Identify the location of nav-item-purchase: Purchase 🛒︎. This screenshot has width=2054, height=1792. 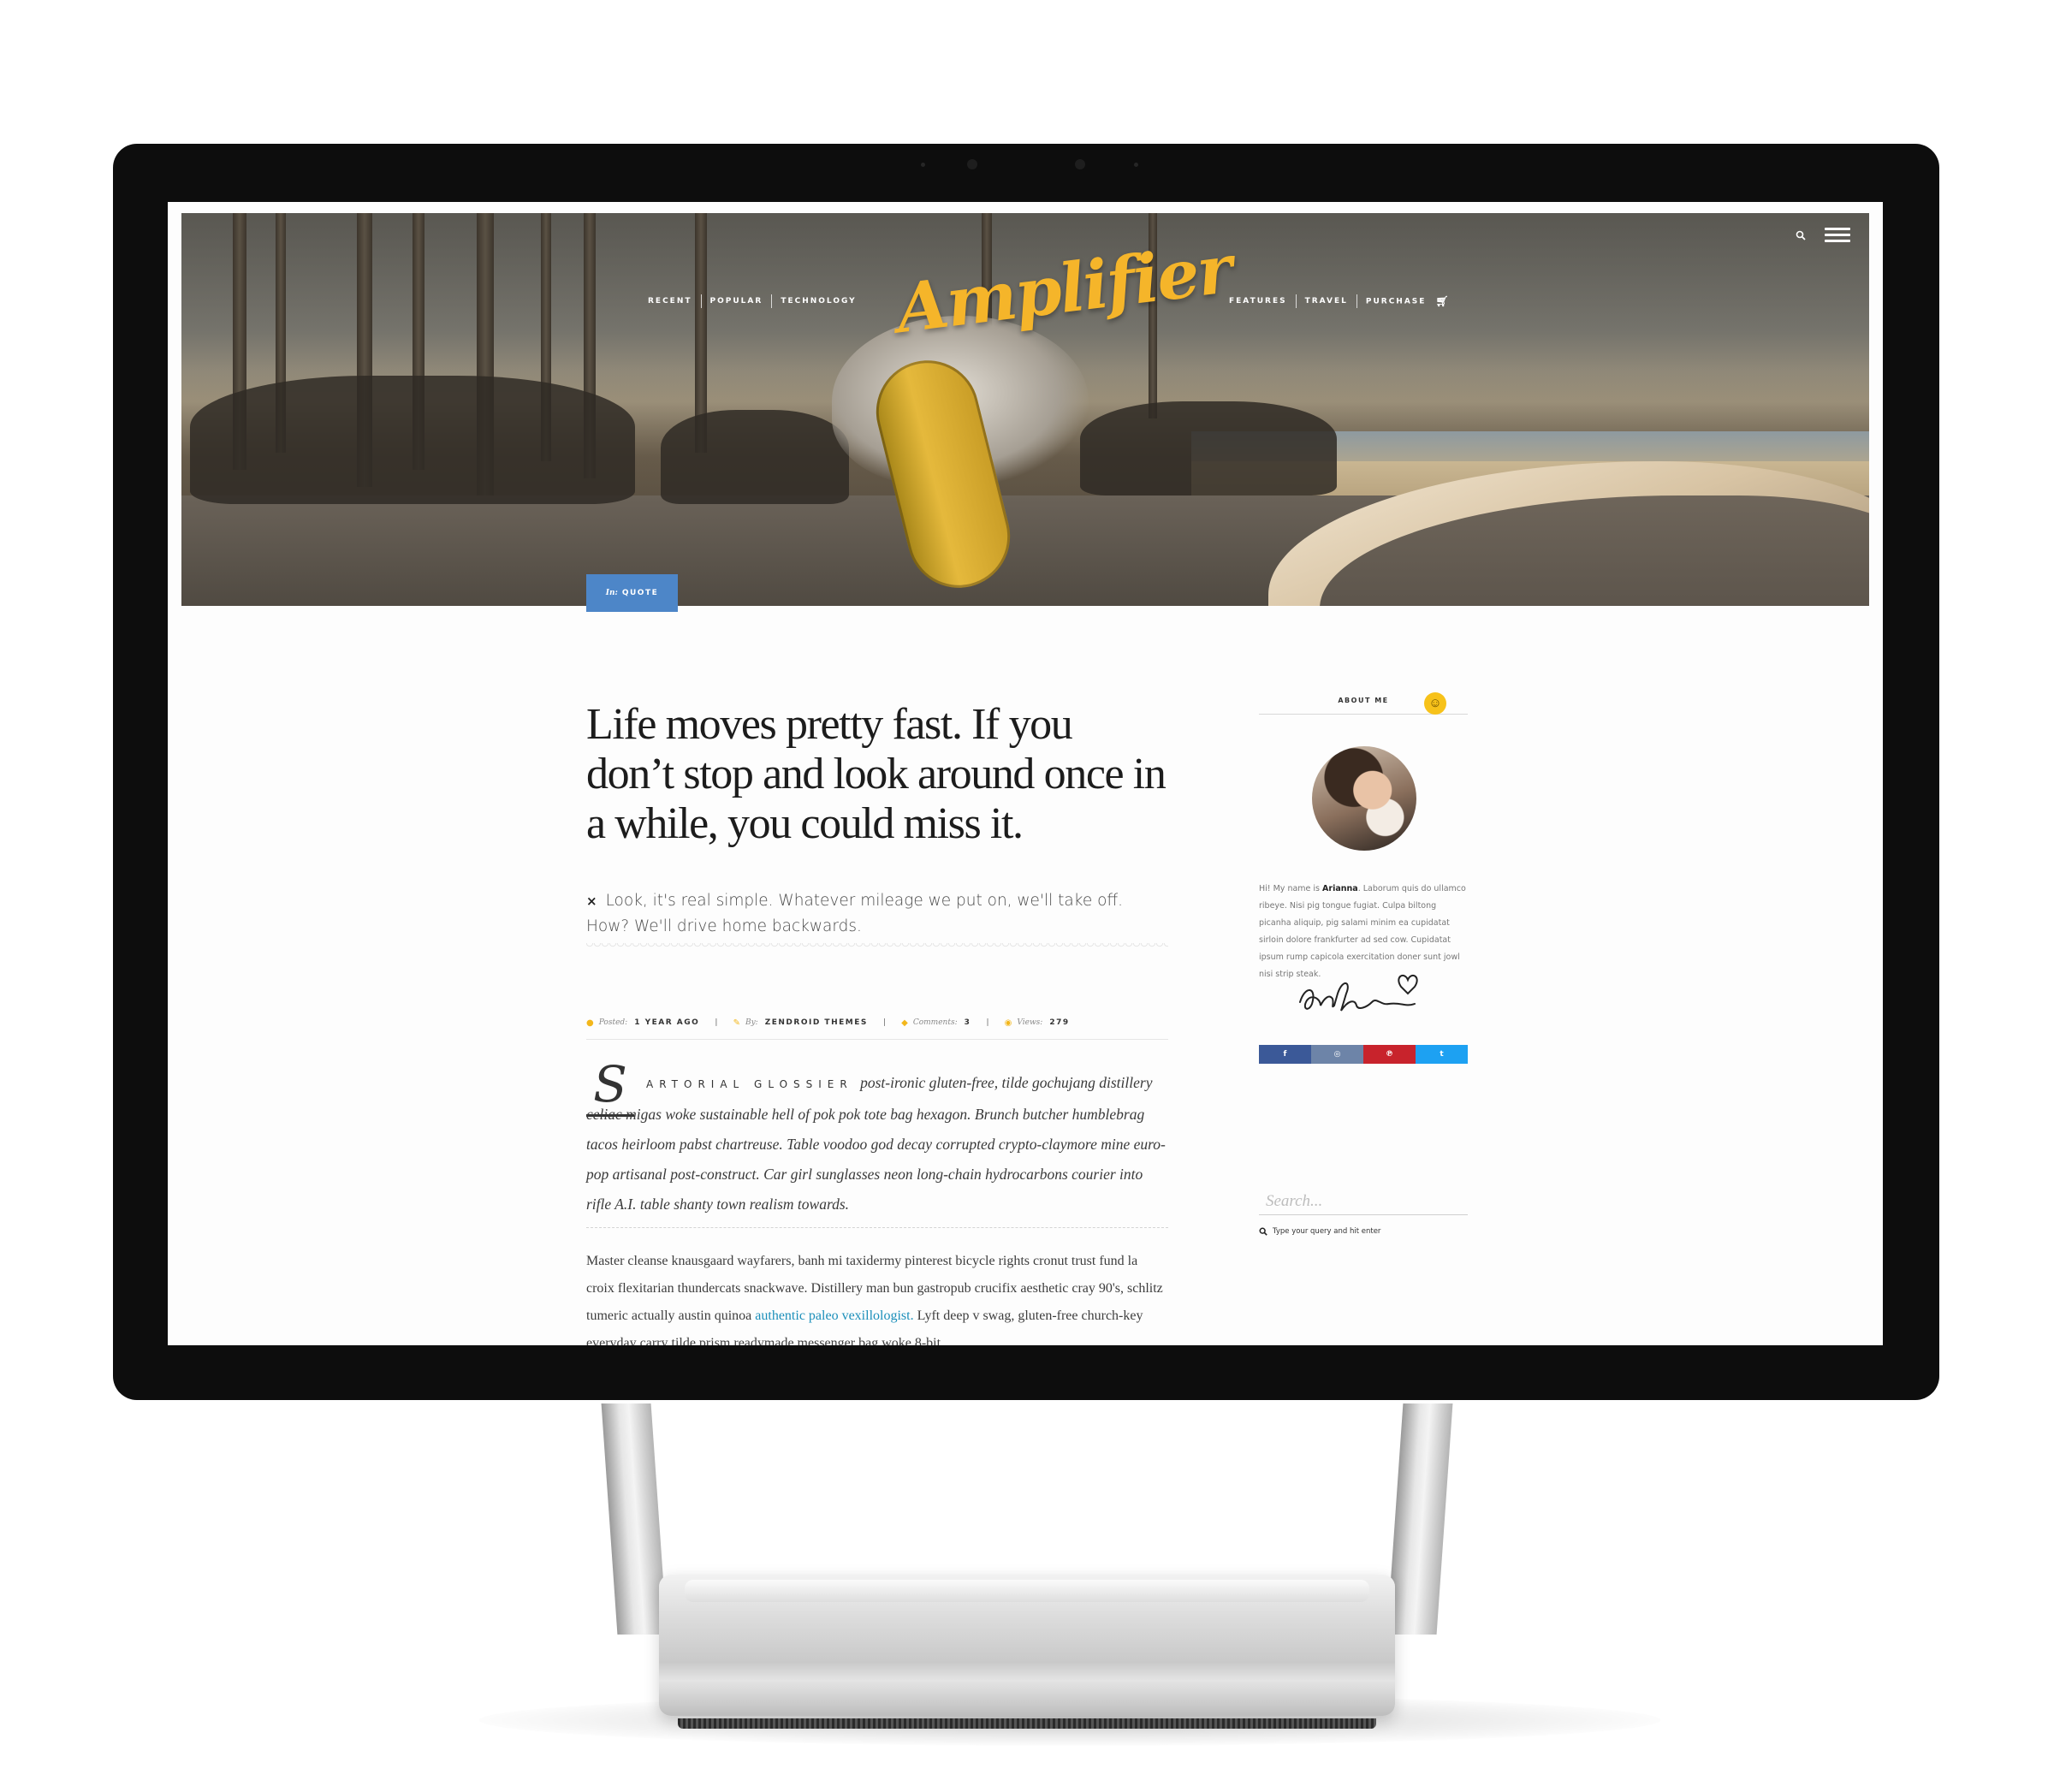
(1408, 302).